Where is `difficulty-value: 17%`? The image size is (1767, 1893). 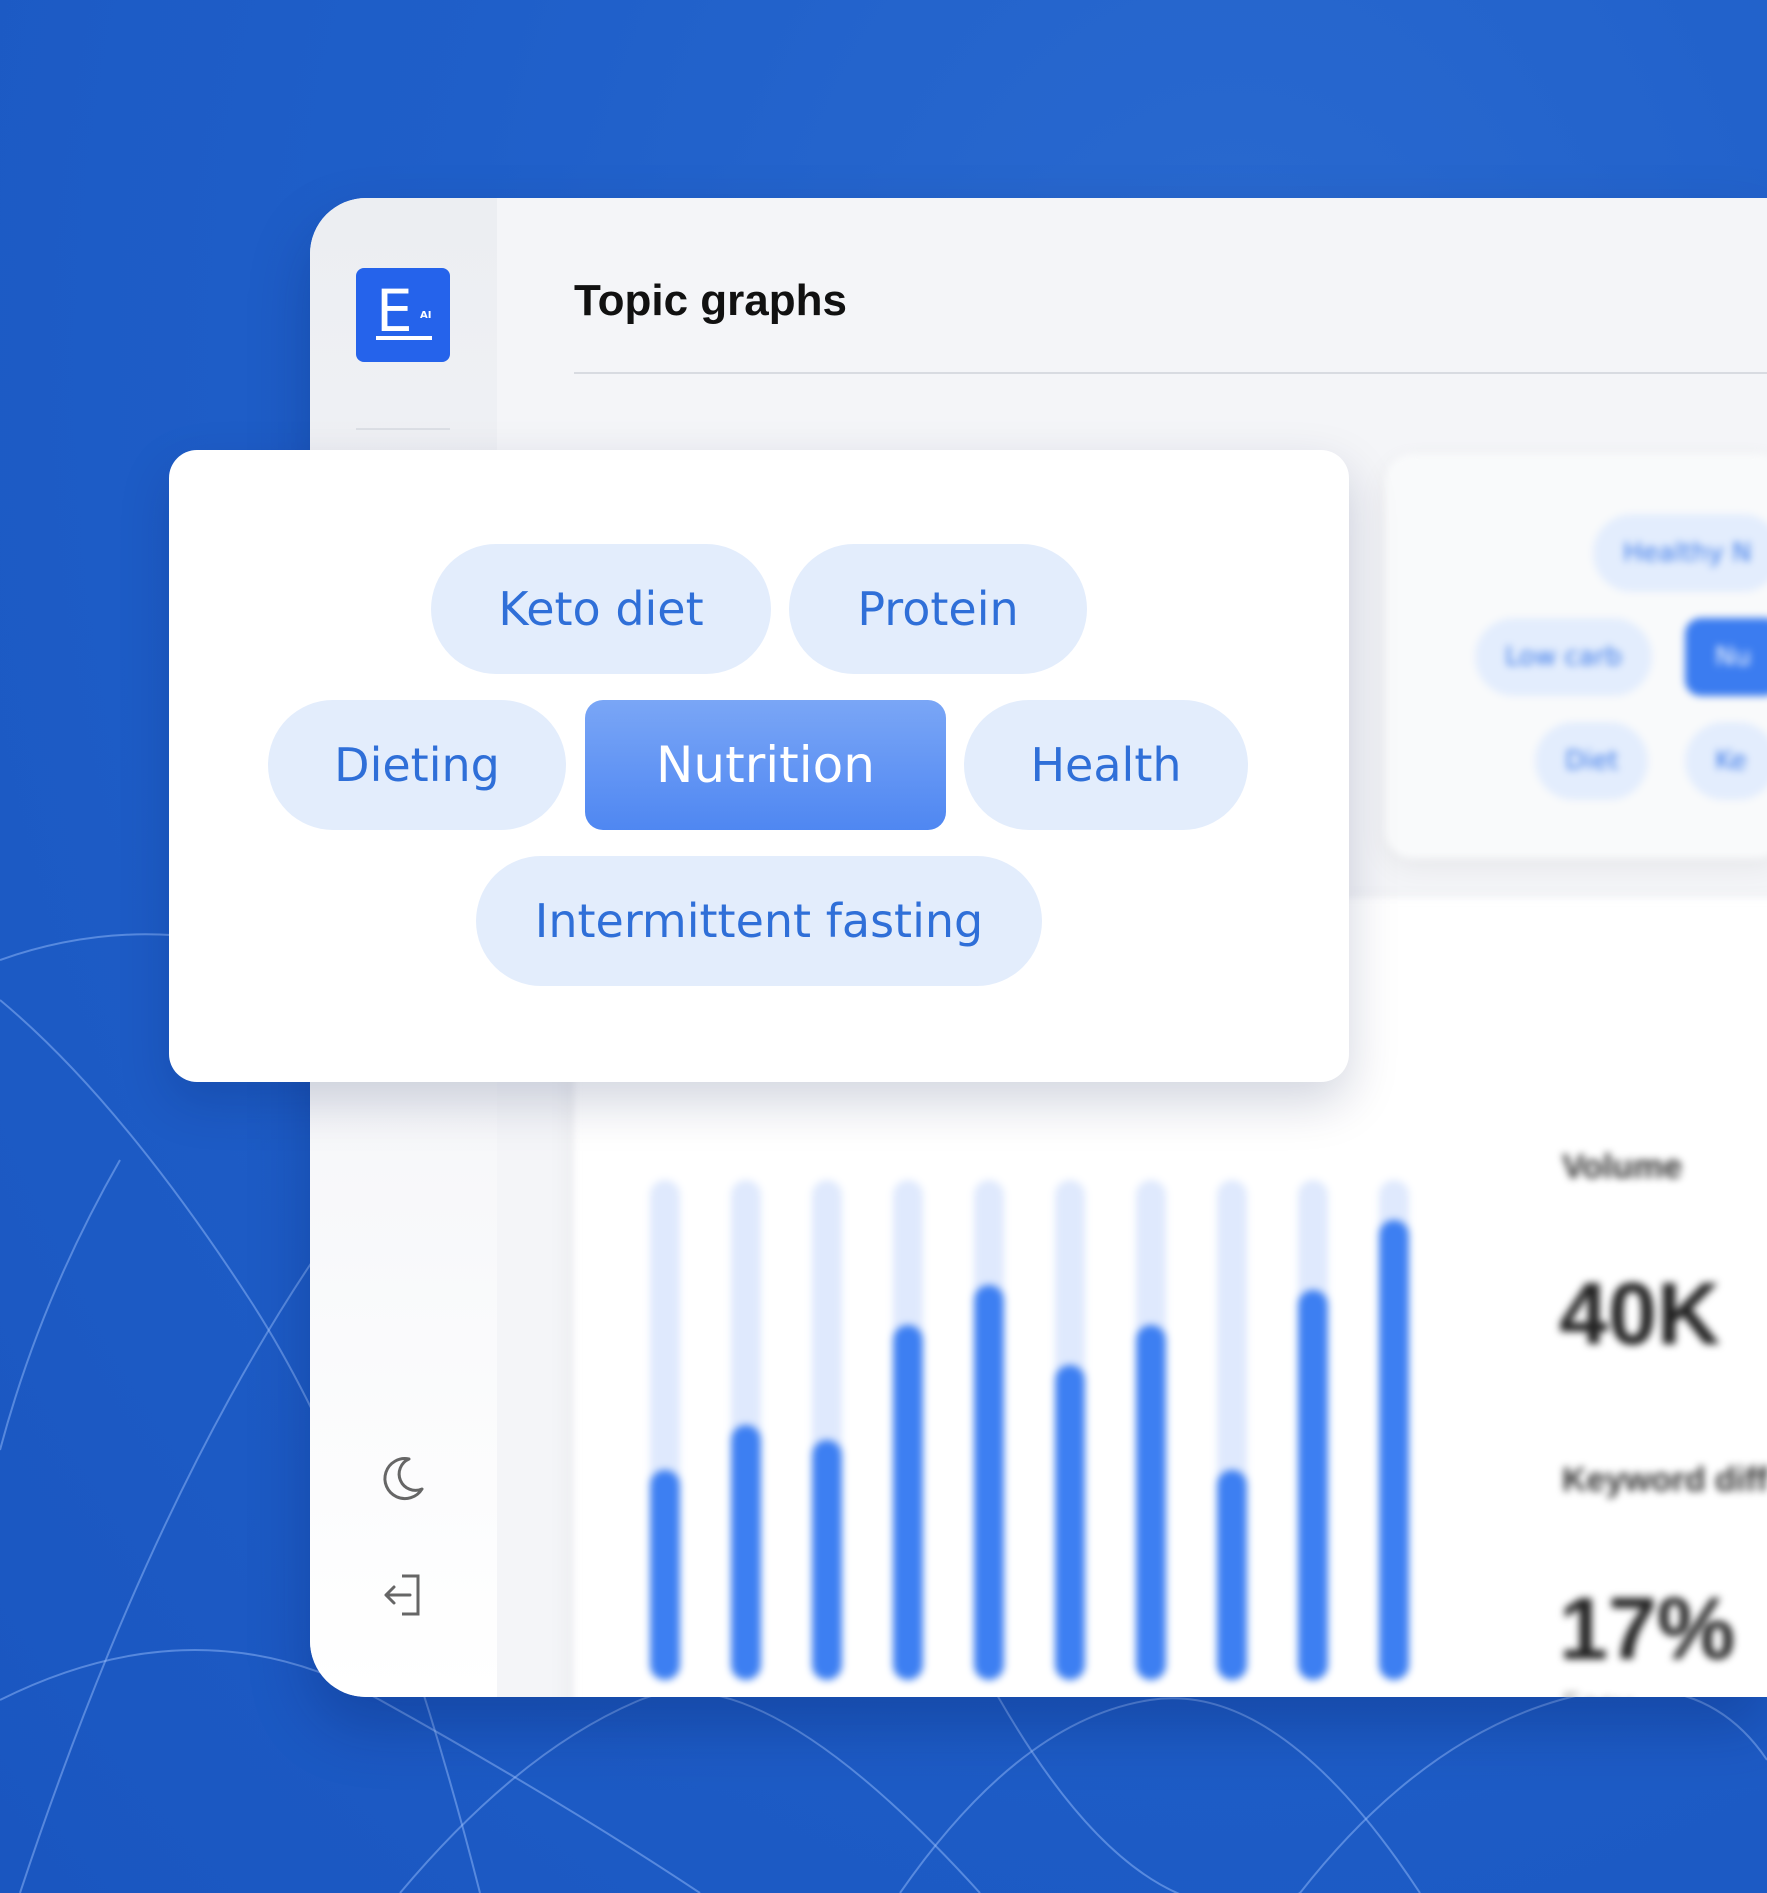 difficulty-value: 17% is located at coordinates (1647, 1628).